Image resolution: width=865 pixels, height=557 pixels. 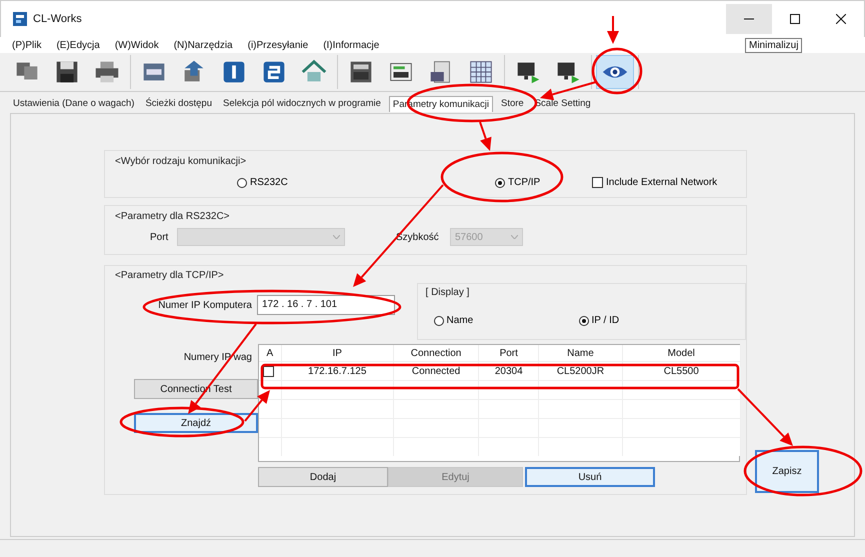 I want to click on table-action-button: Usuń, so click(x=590, y=477).